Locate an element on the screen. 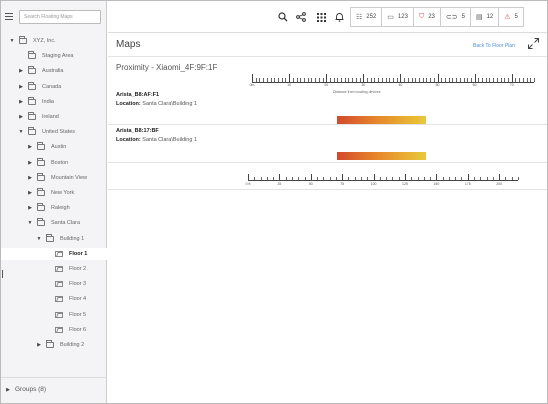 This screenshot has height=404, width=548. ruler-line is located at coordinates (393, 82).